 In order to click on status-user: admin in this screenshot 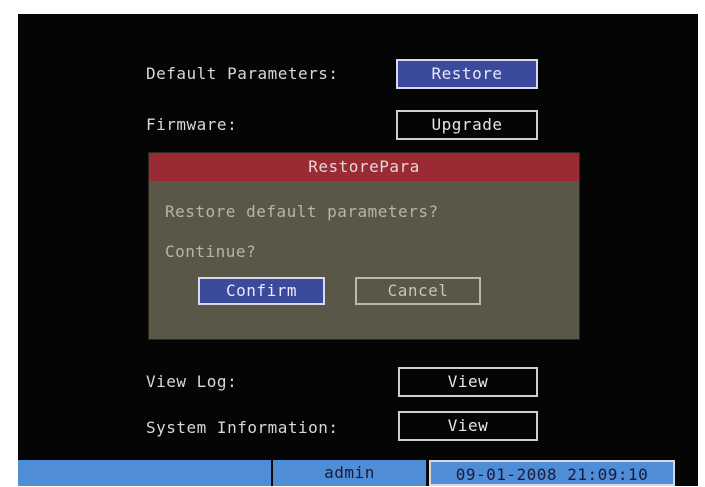, I will do `click(350, 473)`.